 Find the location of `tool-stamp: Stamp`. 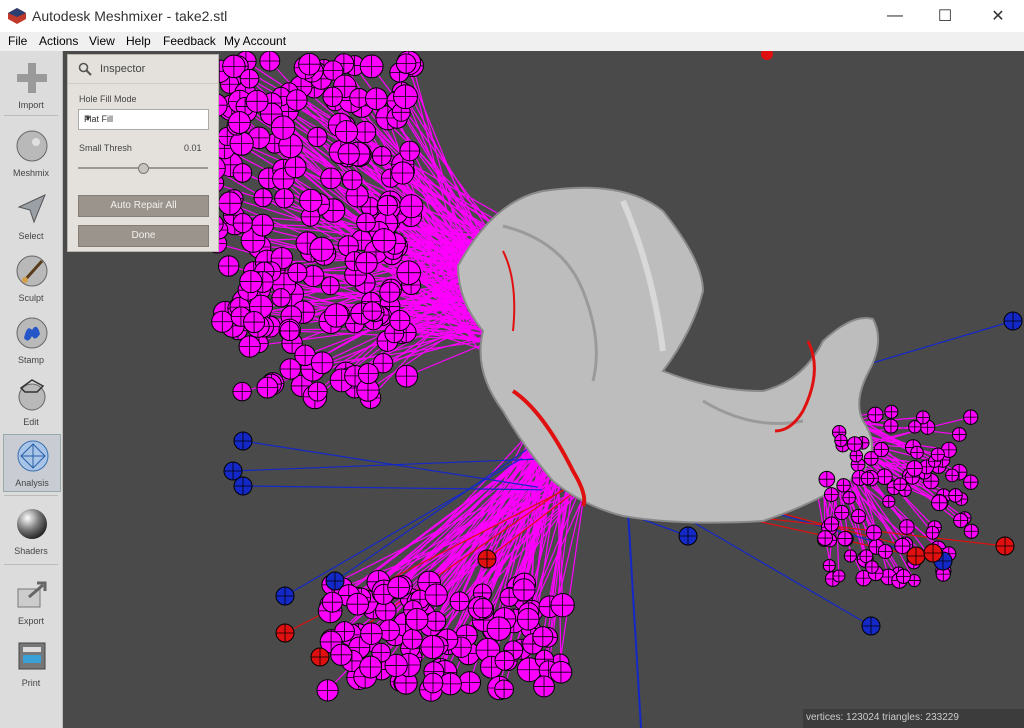

tool-stamp: Stamp is located at coordinates (31, 340).